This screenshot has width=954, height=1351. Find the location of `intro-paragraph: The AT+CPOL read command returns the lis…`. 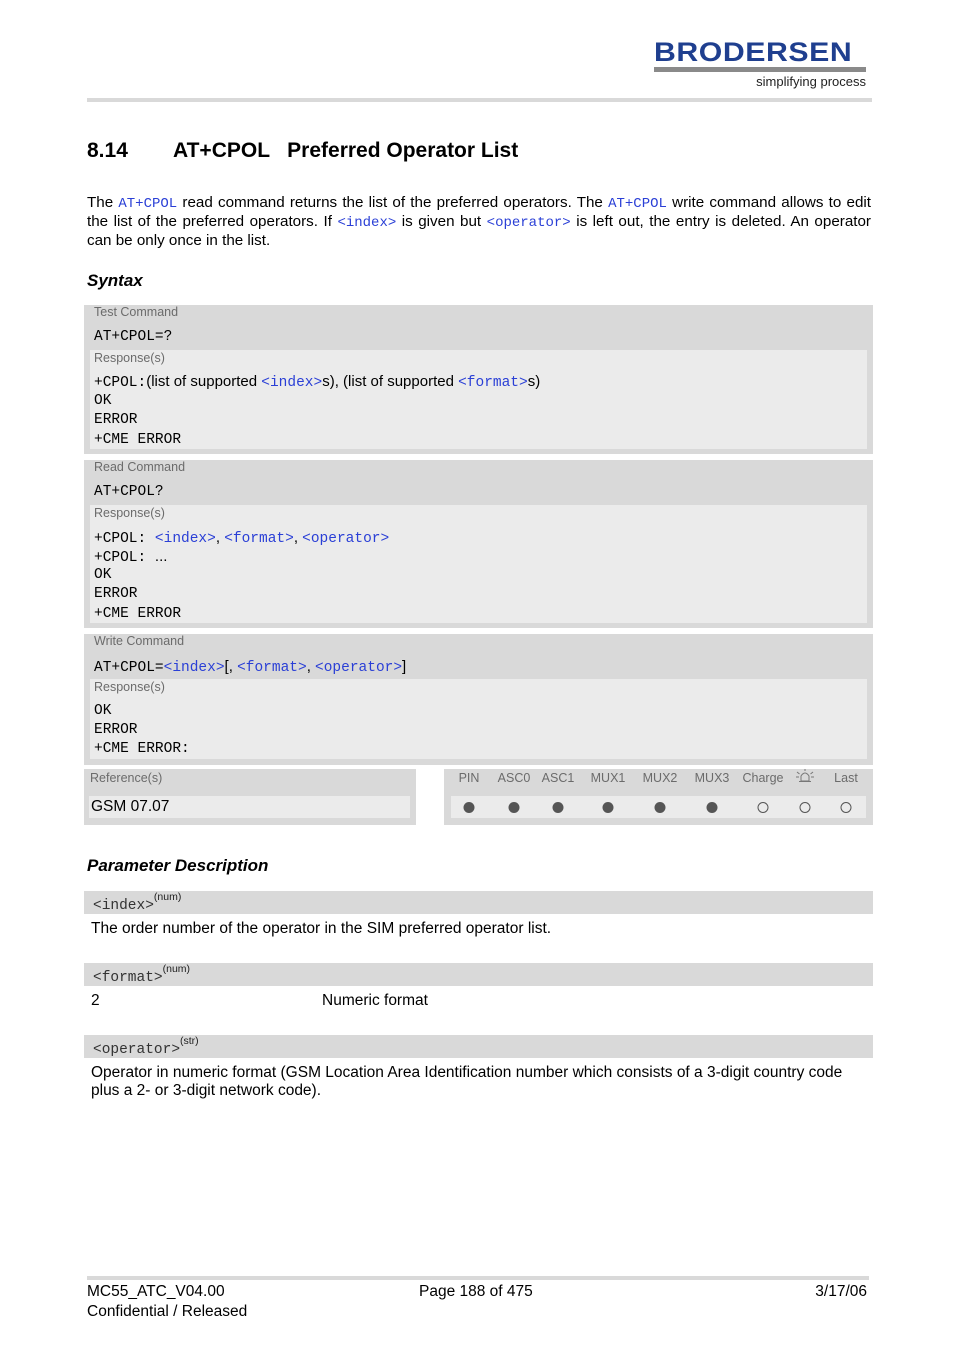

intro-paragraph: The AT+CPOL read command returns the lis… is located at coordinates (479, 222).